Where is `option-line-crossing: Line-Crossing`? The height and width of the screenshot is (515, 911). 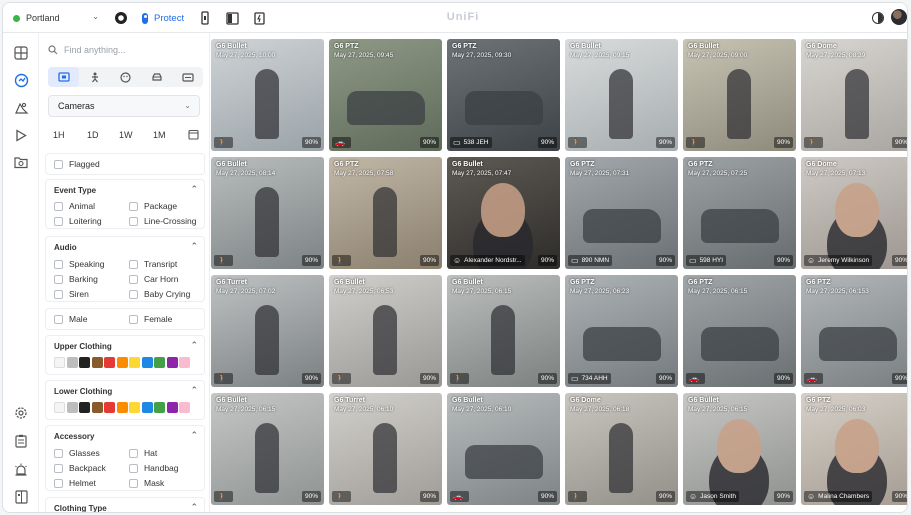 option-line-crossing: Line-Crossing is located at coordinates (162, 221).